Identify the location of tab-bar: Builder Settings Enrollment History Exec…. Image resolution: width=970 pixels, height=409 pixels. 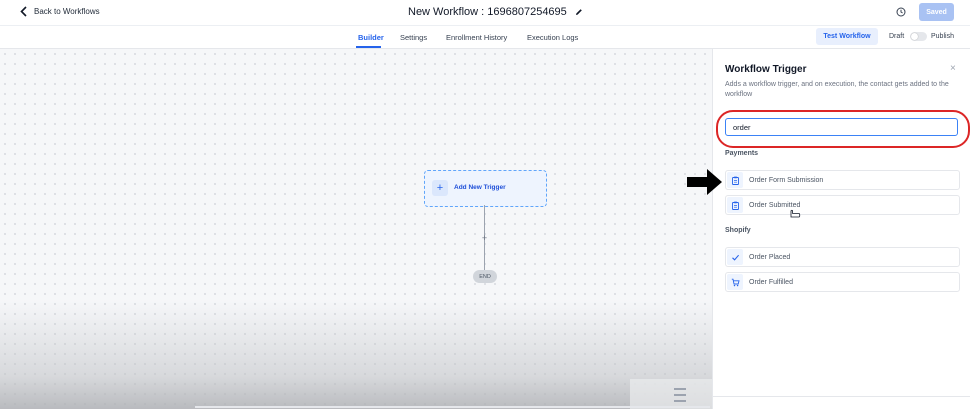
(485, 37).